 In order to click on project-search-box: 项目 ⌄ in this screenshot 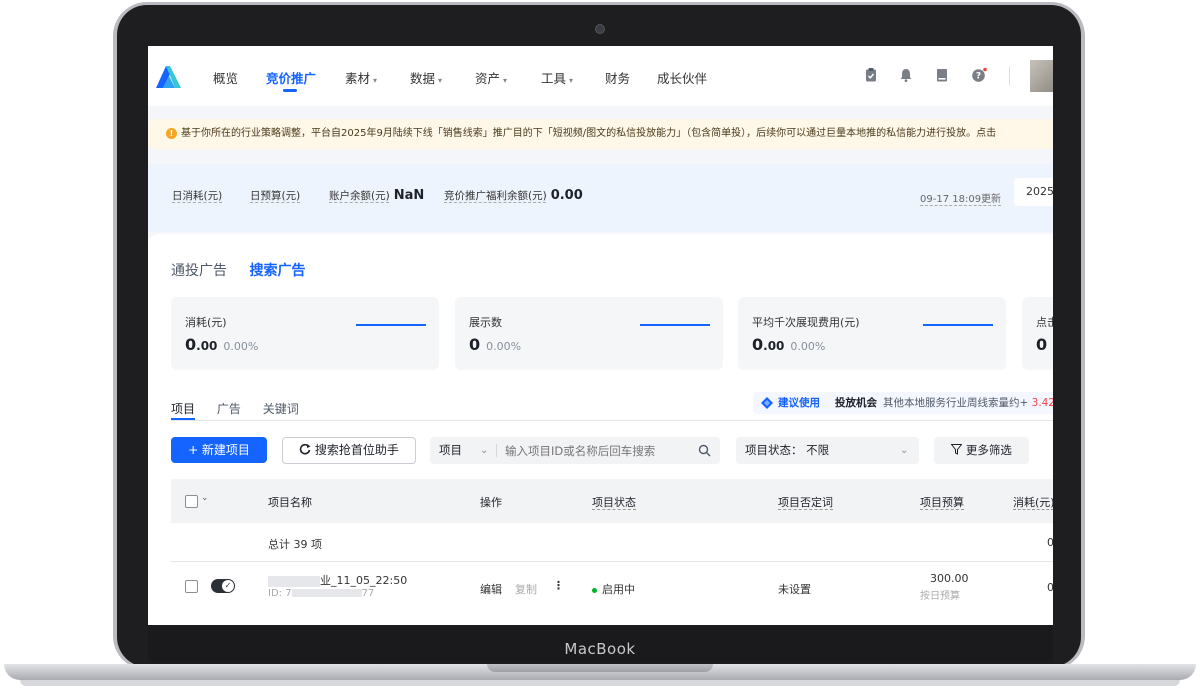, I will do `click(575, 450)`.